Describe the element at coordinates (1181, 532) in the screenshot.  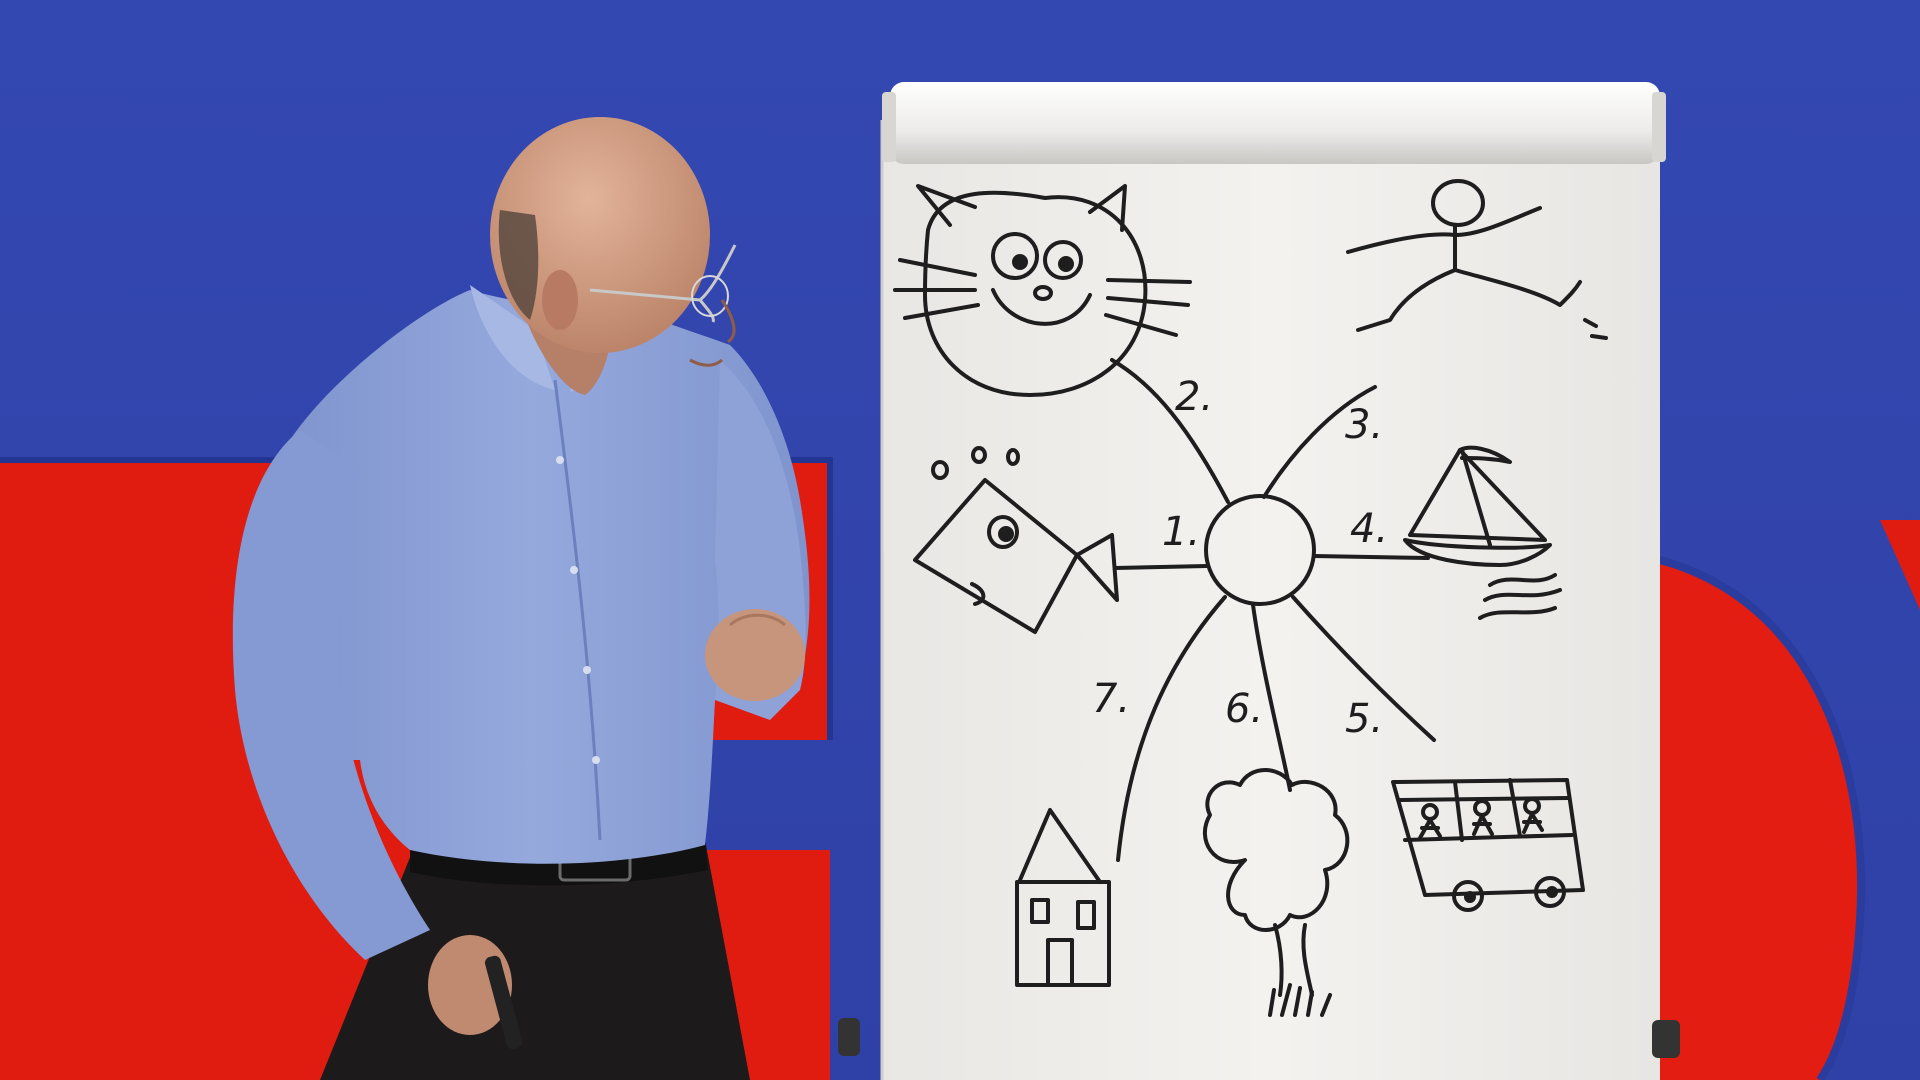
I see `label-1: 1.` at that location.